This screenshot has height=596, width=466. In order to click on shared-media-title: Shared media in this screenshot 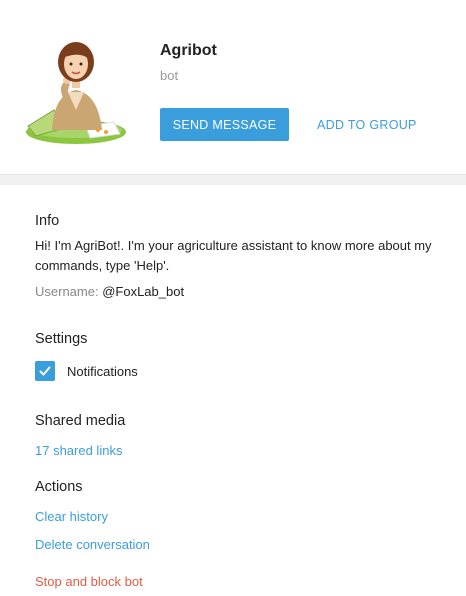, I will do `click(80, 421)`.